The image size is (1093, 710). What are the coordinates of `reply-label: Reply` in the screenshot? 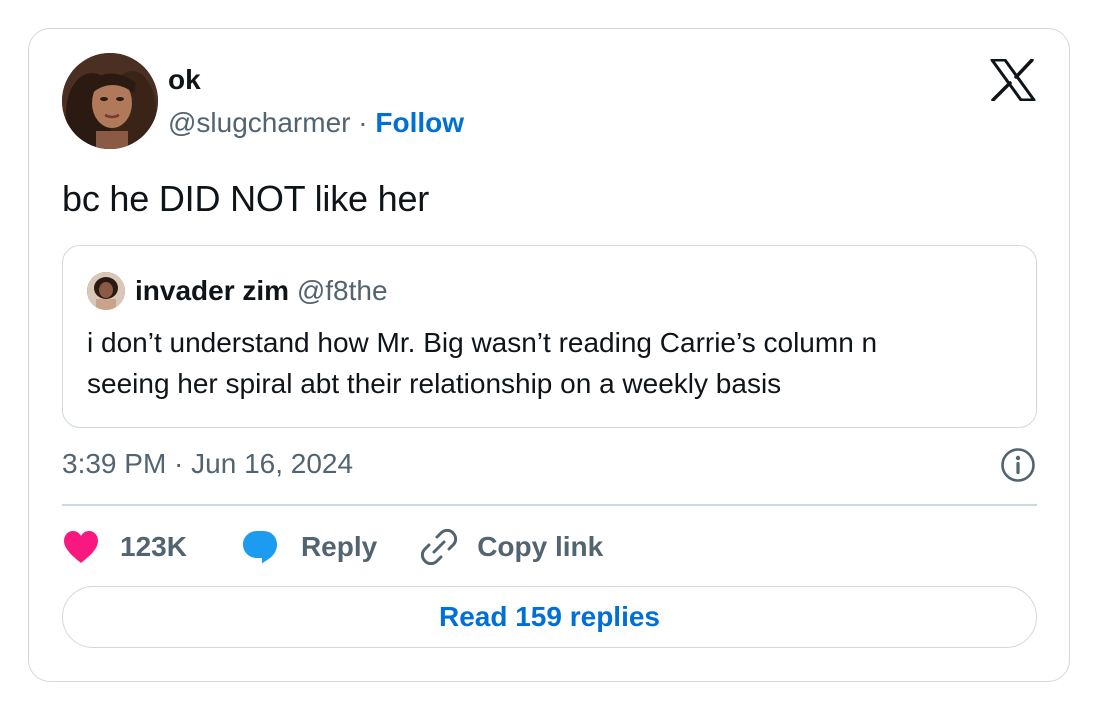 It's located at (339, 546).